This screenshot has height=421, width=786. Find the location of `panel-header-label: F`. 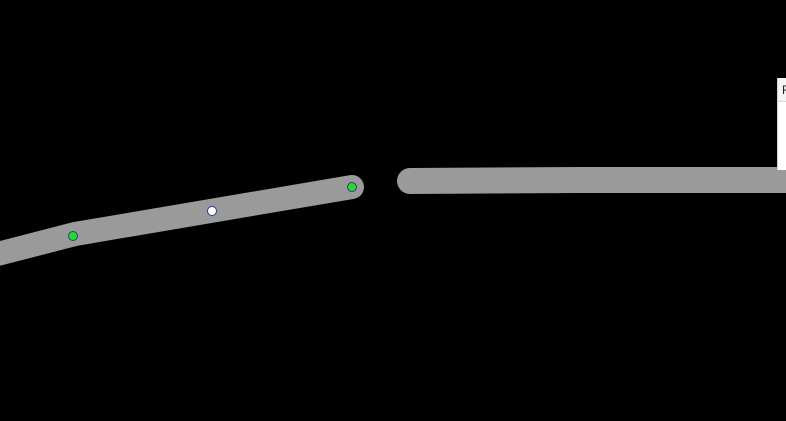

panel-header-label: F is located at coordinates (784, 90).